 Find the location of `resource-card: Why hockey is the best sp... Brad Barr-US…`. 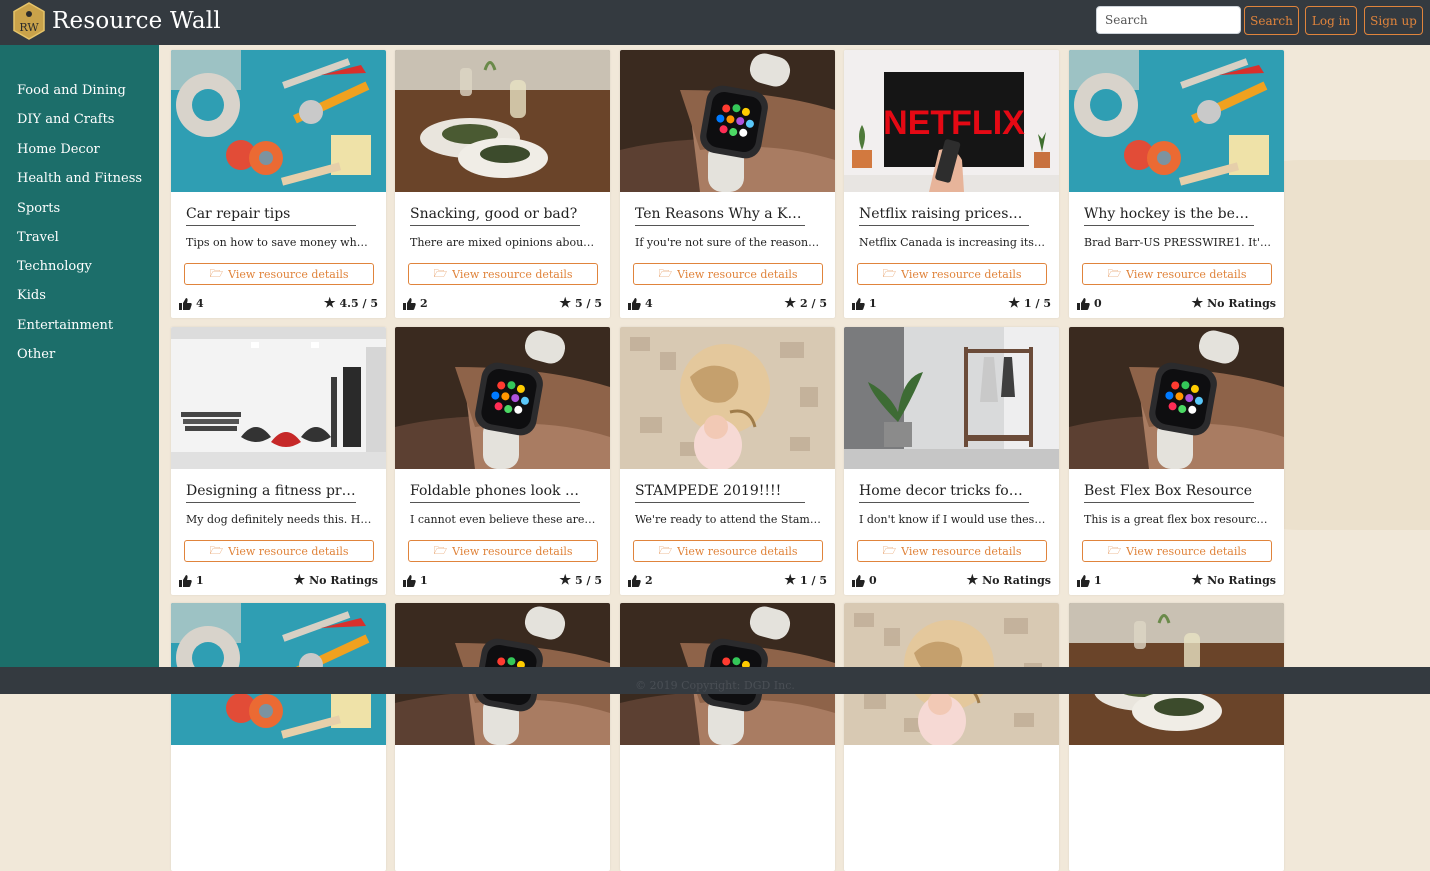

resource-card: Why hockey is the best sp... Brad Barr-US… is located at coordinates (1176, 184).